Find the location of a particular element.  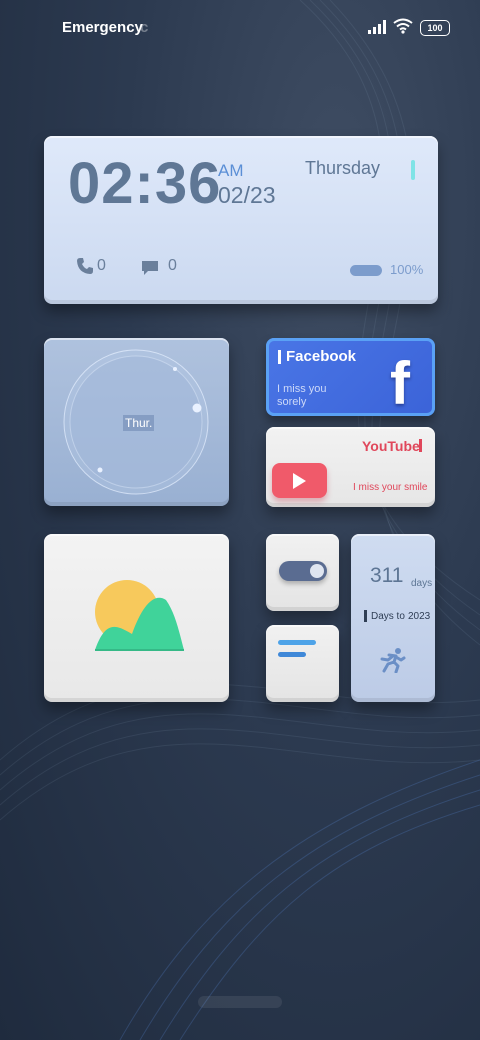

clock-date: 02/23 is located at coordinates (247, 195).